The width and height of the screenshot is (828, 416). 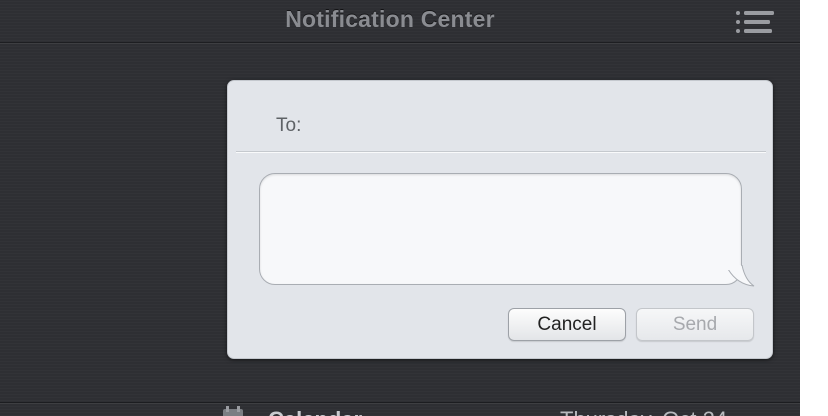 I want to click on speech-bubble-tail-icon, so click(x=741, y=276).